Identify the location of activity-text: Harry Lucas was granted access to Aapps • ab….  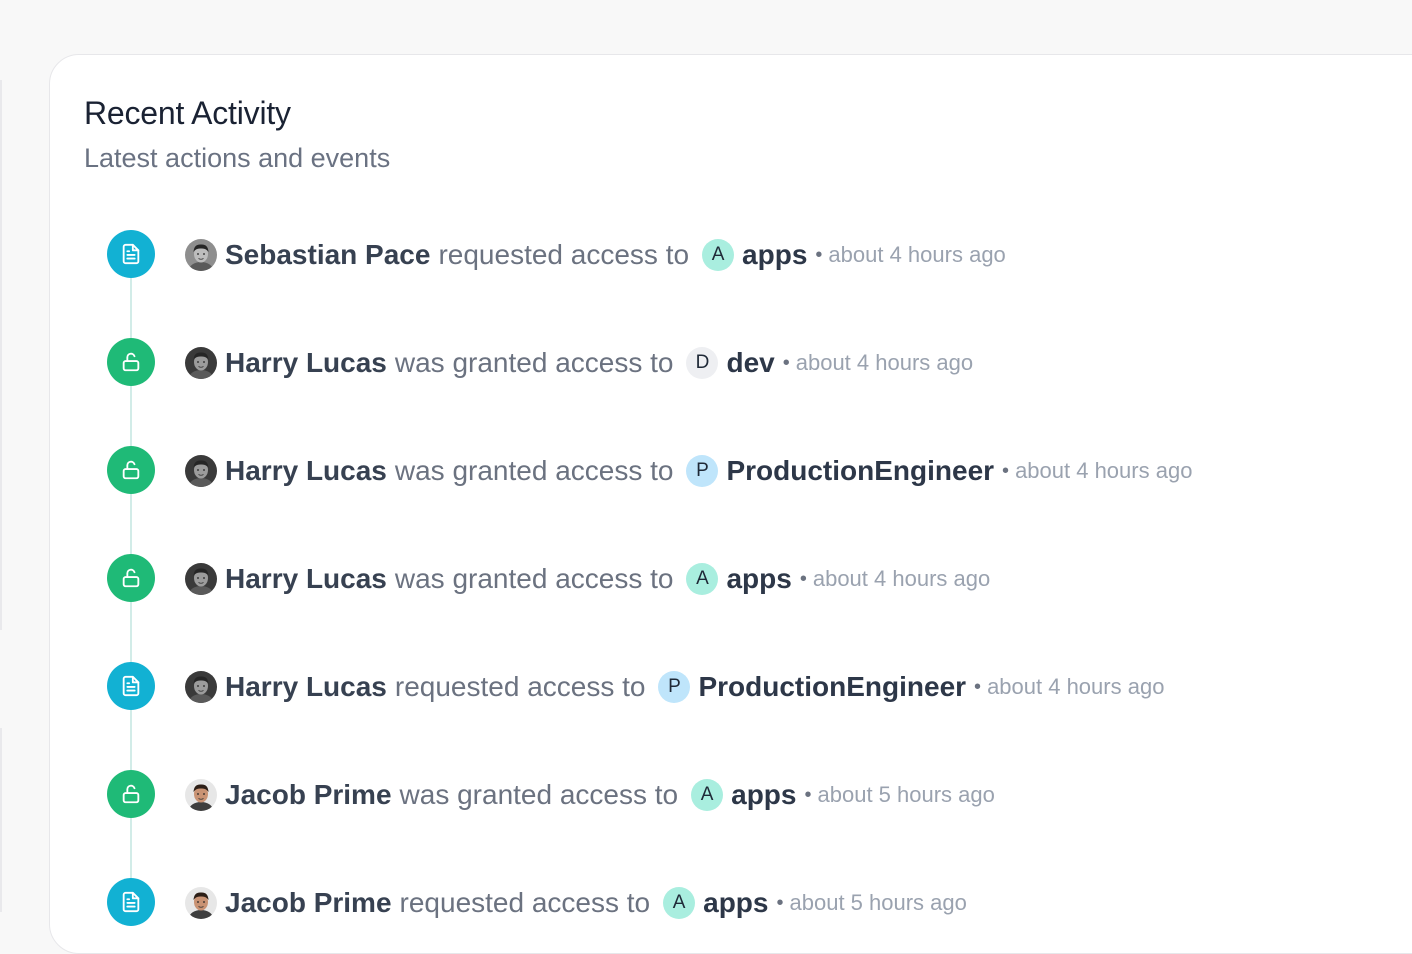
(587, 579).